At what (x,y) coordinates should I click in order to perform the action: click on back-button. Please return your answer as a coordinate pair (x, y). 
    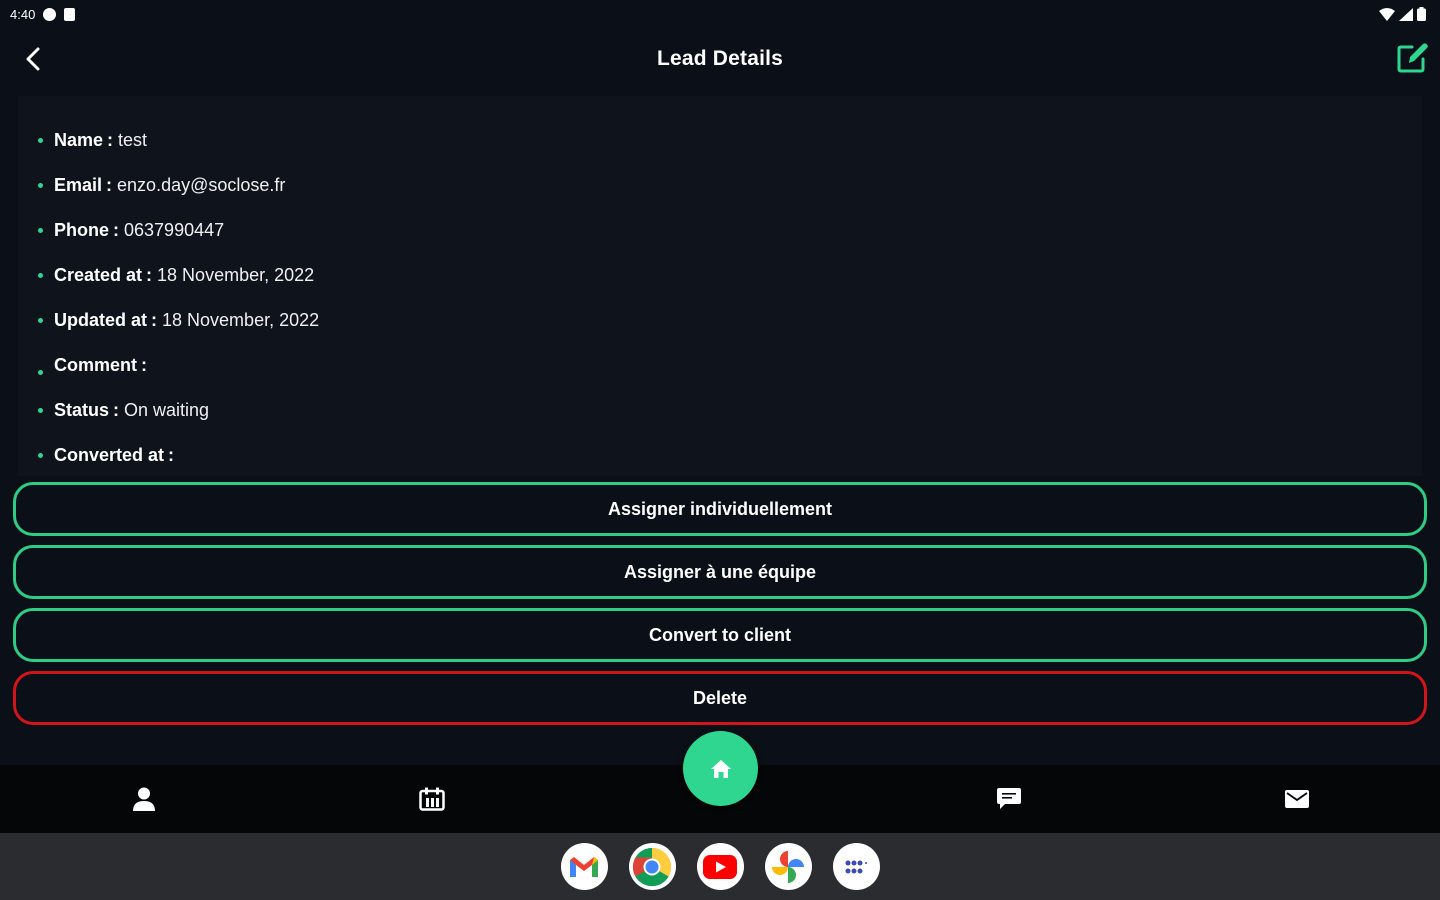
    Looking at the image, I should click on (33, 59).